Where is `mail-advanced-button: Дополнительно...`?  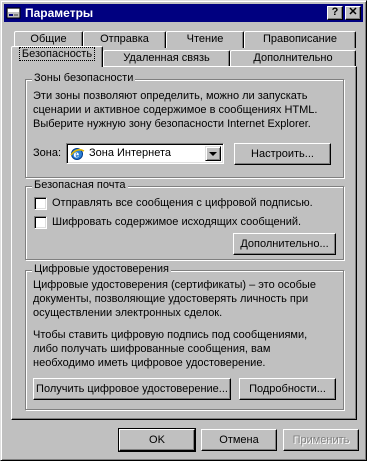
mail-advanced-button: Дополнительно... is located at coordinates (284, 244).